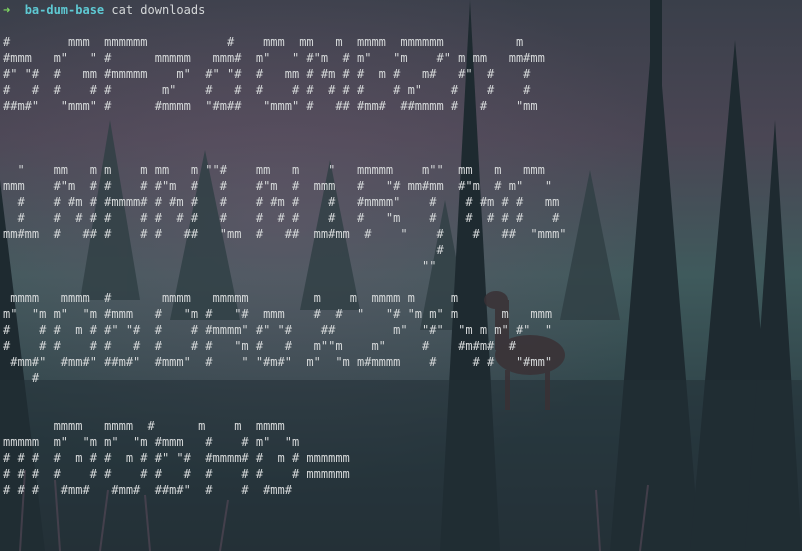 Image resolution: width=802 pixels, height=551 pixels. Describe the element at coordinates (7, 10) in the screenshot. I see `prompt-arrow-icon: ➜` at that location.